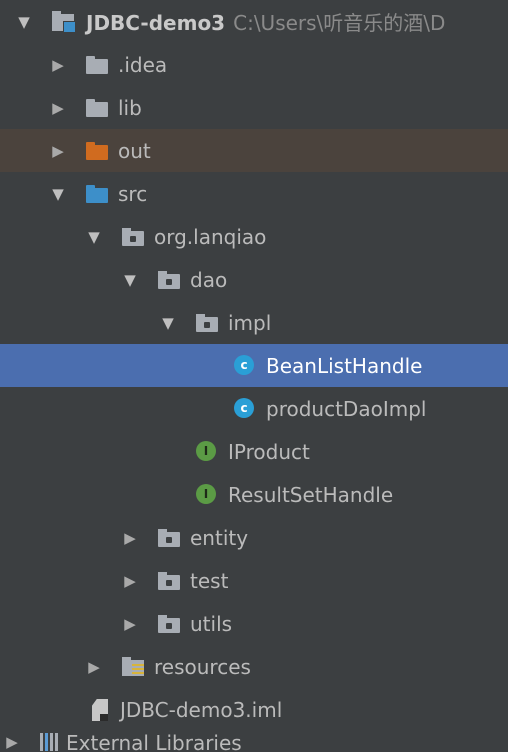 The height and width of the screenshot is (752, 508). I want to click on tree-node-iml-file: JDBC-demo3.iml, so click(254, 709).